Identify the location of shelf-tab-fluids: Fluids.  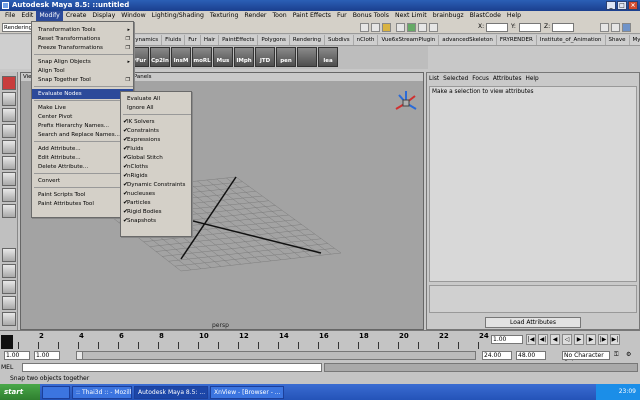
(174, 40).